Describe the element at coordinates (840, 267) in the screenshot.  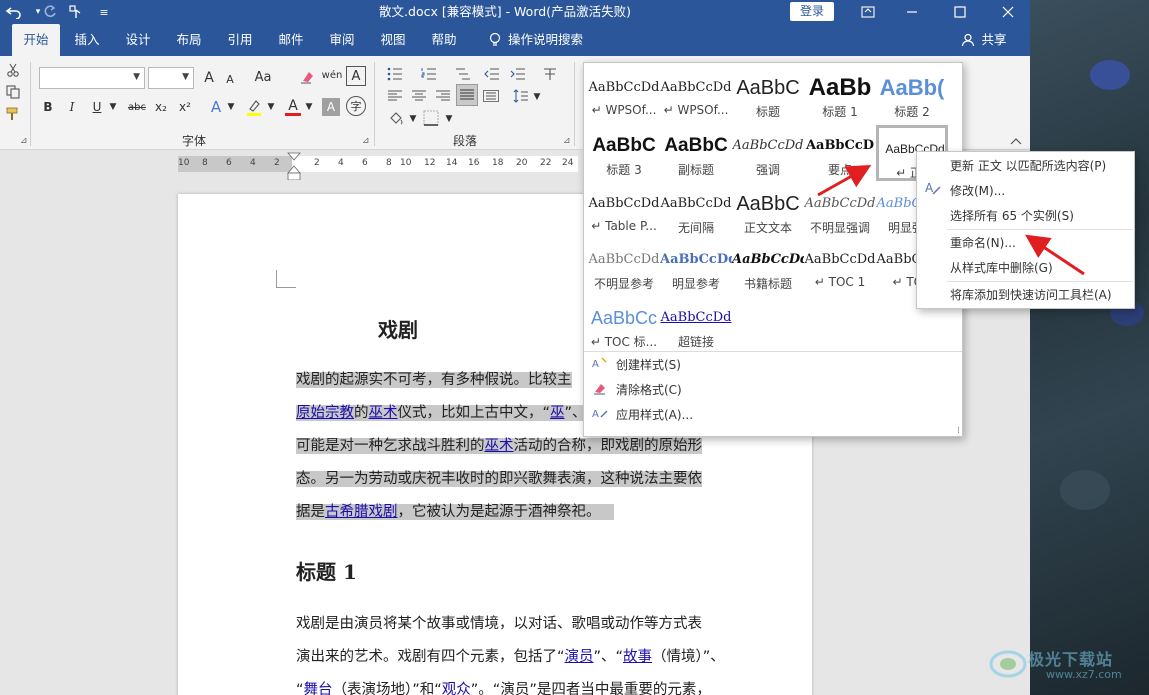
I see `style-option: AaBbCcDd ↵ TOC 1` at that location.